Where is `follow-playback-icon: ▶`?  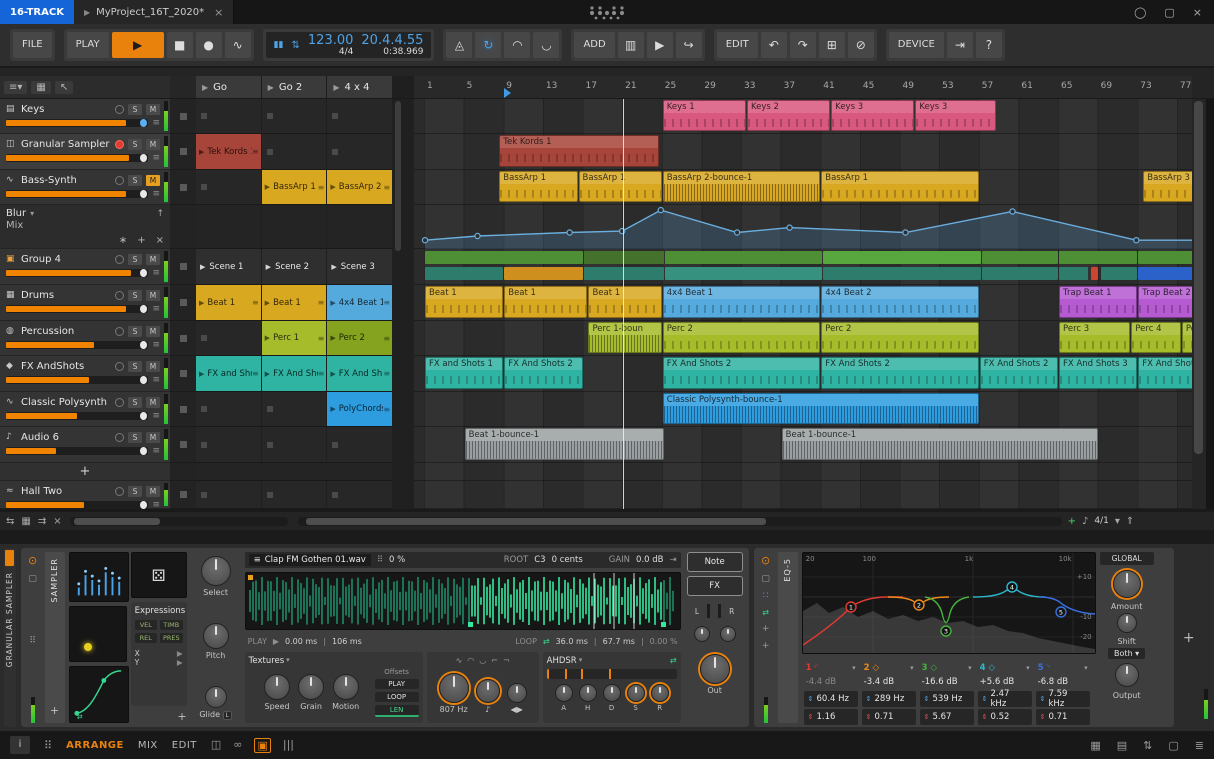
follow-playback-icon: ▶ is located at coordinates (659, 45).